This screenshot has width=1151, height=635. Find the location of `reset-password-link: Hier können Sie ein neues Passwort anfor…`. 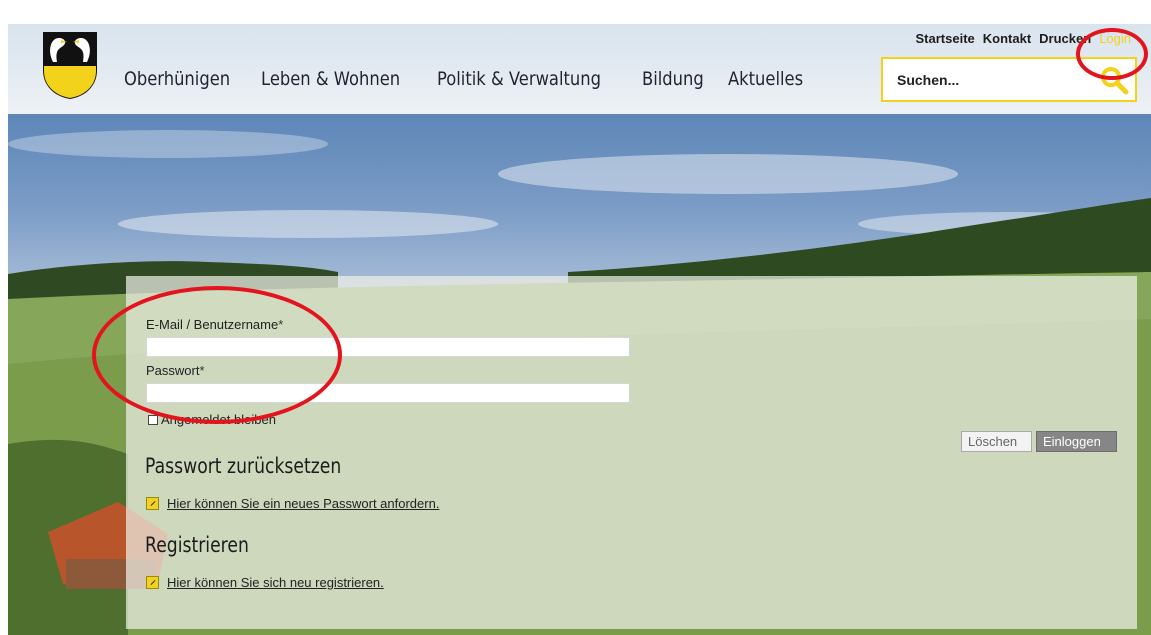

reset-password-link: Hier können Sie ein neues Passwort anfor… is located at coordinates (303, 503).